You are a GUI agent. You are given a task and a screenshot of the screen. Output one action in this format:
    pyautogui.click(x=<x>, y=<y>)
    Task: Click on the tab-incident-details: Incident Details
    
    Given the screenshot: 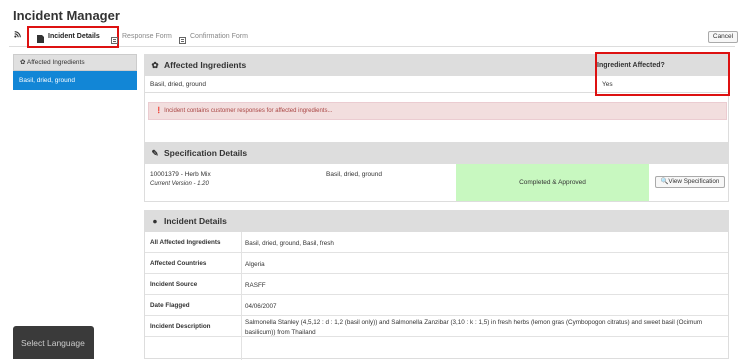 What is the action you would take?
    pyautogui.click(x=73, y=37)
    